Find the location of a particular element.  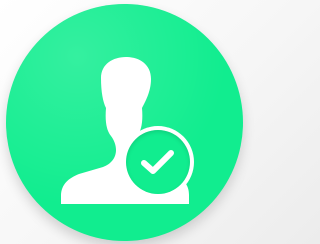

verified-badge-fill is located at coordinates (158, 162).